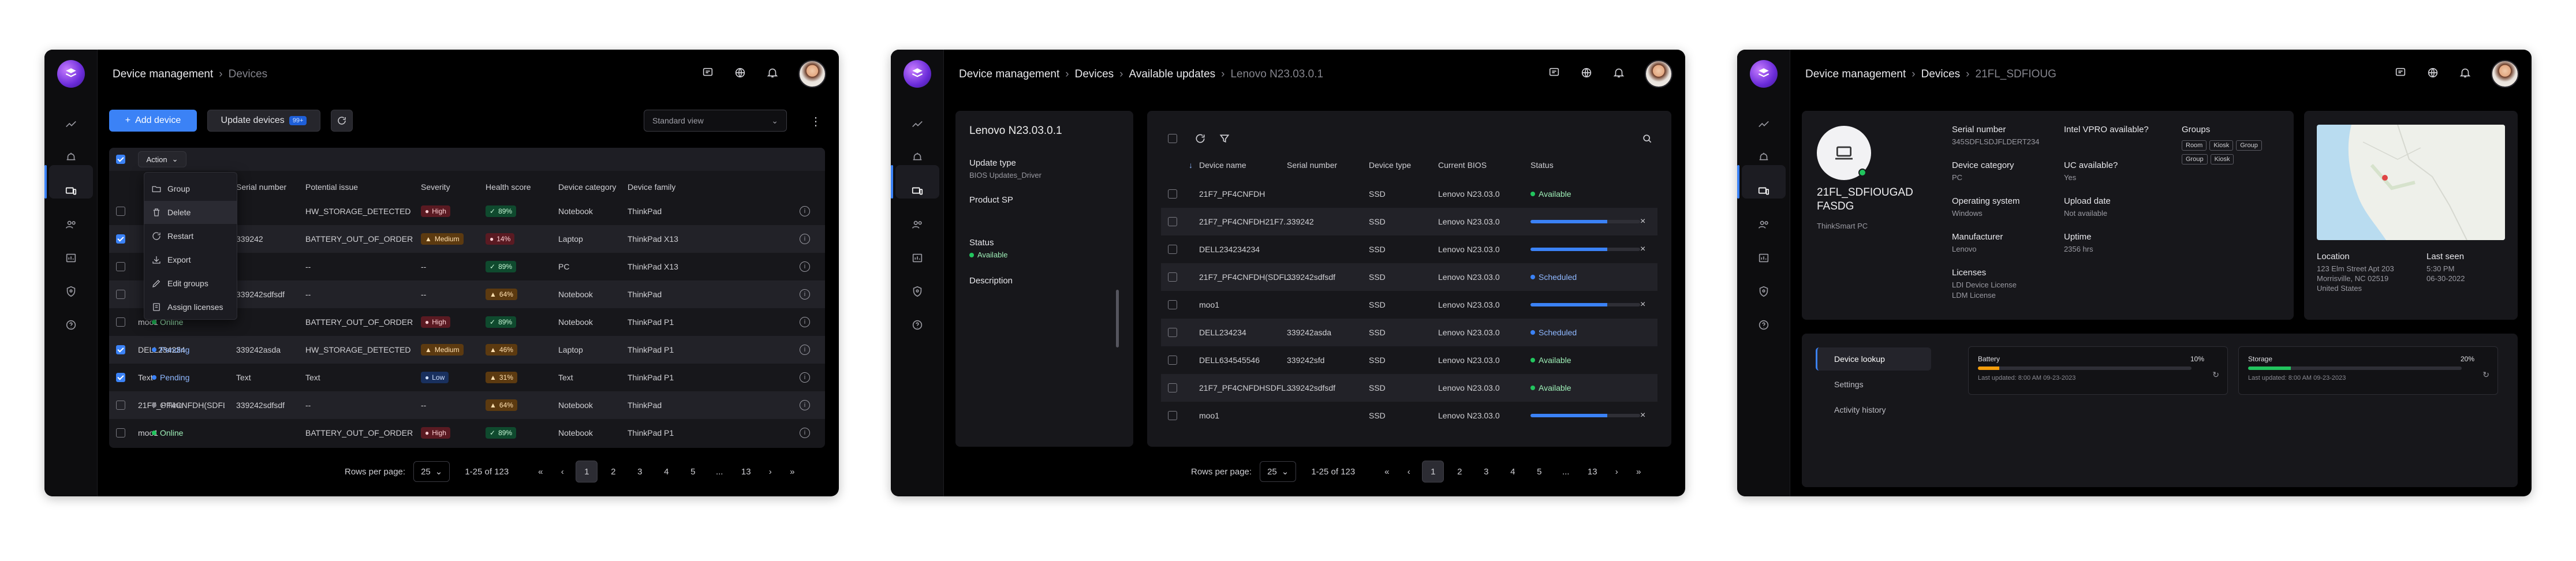  Describe the element at coordinates (715, 121) in the screenshot. I see `view-select: Standard view ⌄` at that location.